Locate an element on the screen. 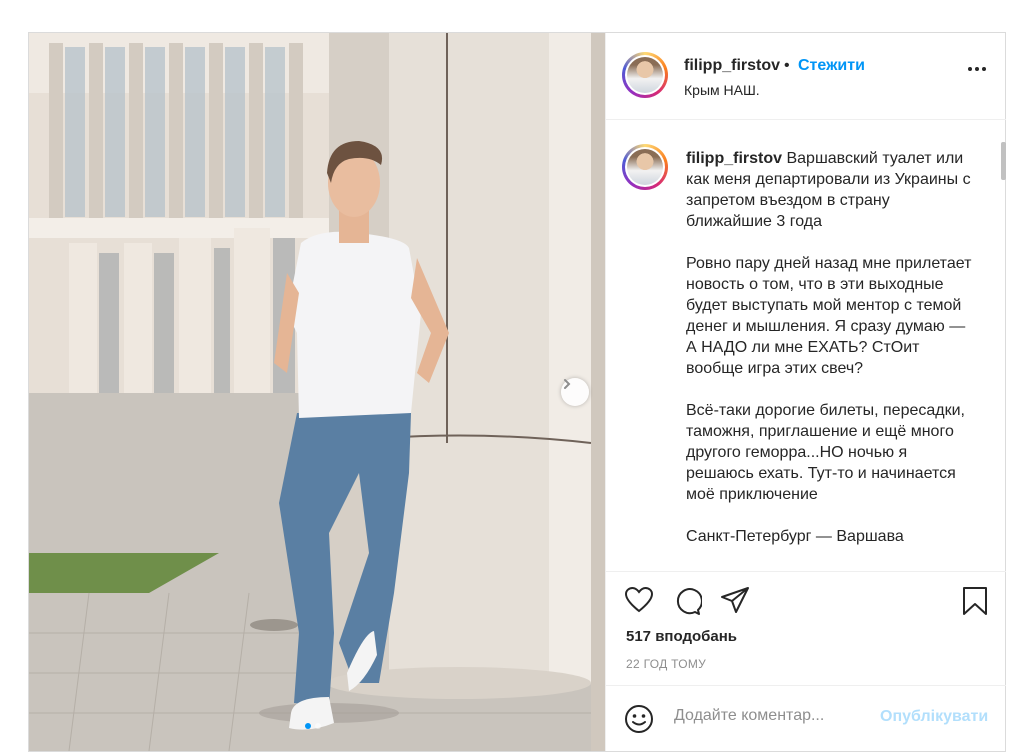 Image resolution: width=1034 pixels, height=754 pixels. post-header: filipp_firstov • Стежити Крым НАШ. is located at coordinates (806, 76).